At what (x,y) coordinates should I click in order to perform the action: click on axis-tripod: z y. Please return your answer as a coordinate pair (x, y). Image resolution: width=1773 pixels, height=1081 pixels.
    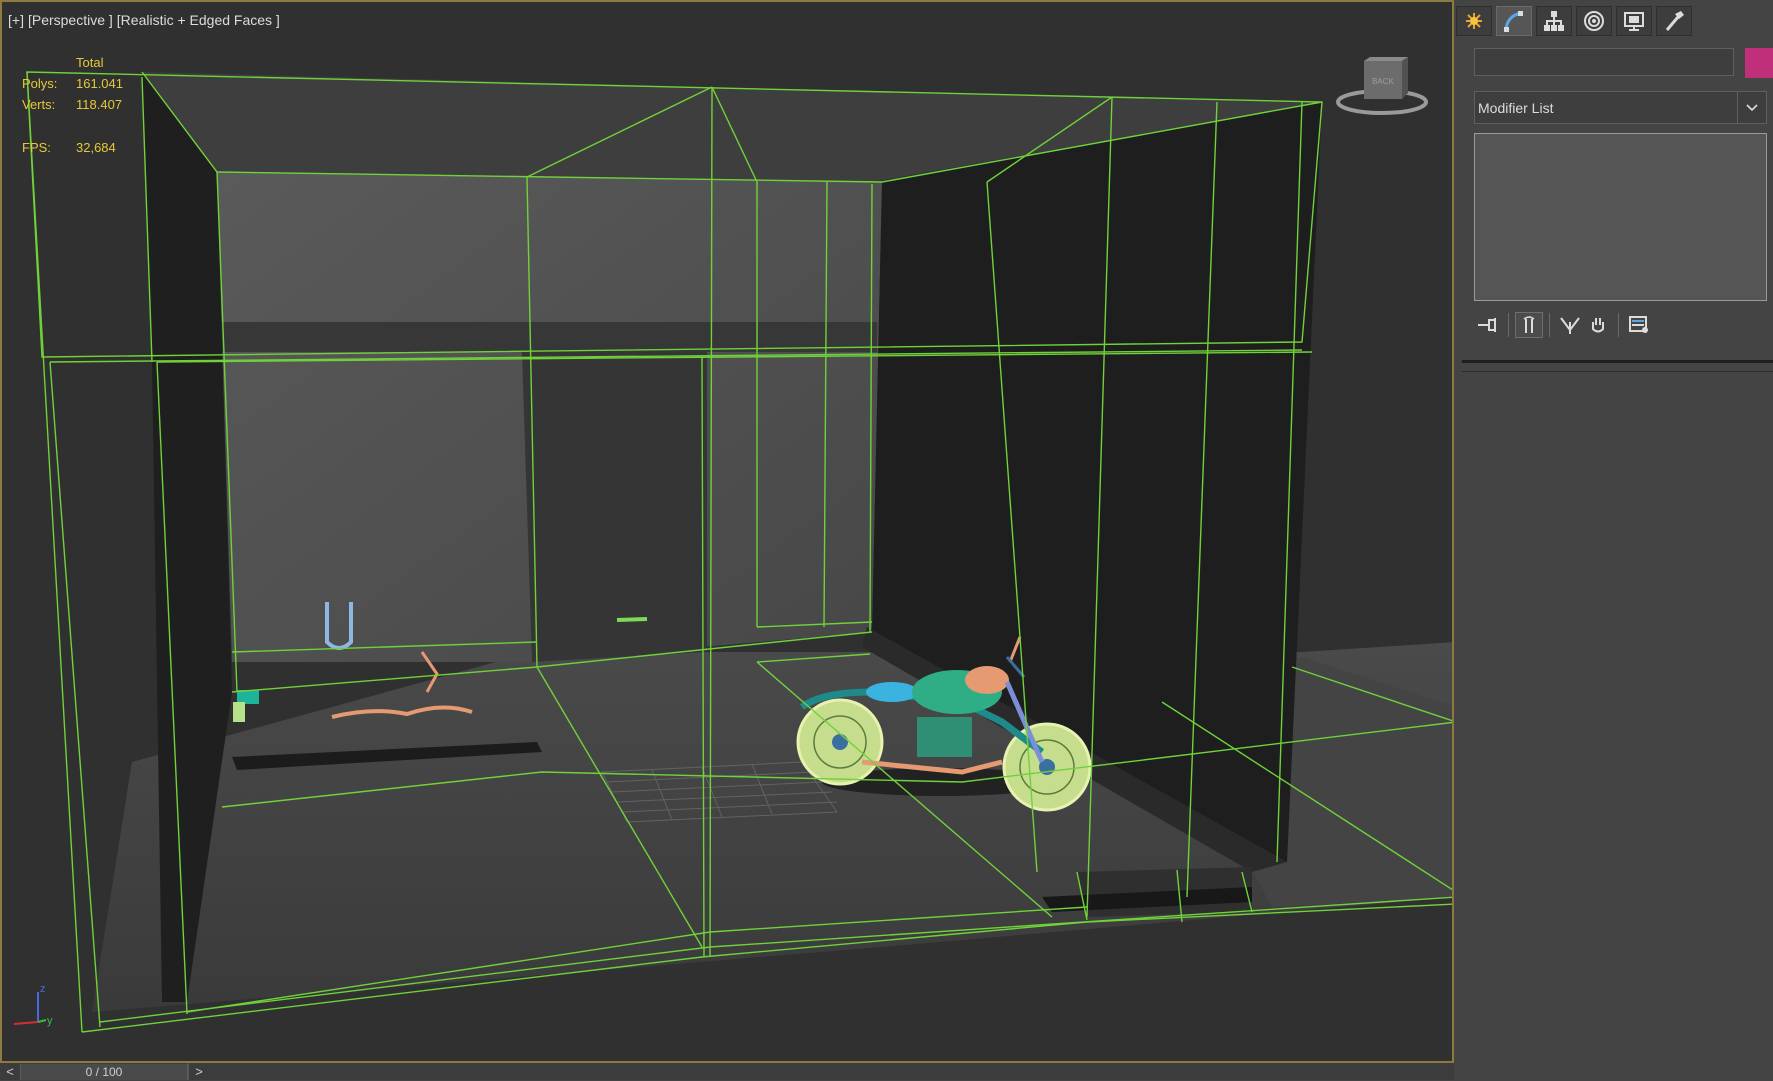
    Looking at the image, I should click on (33, 1005).